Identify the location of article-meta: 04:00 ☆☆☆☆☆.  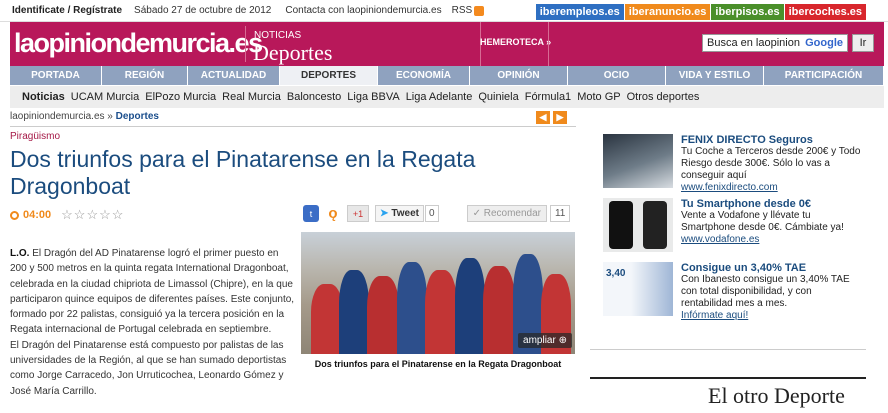
(67, 215).